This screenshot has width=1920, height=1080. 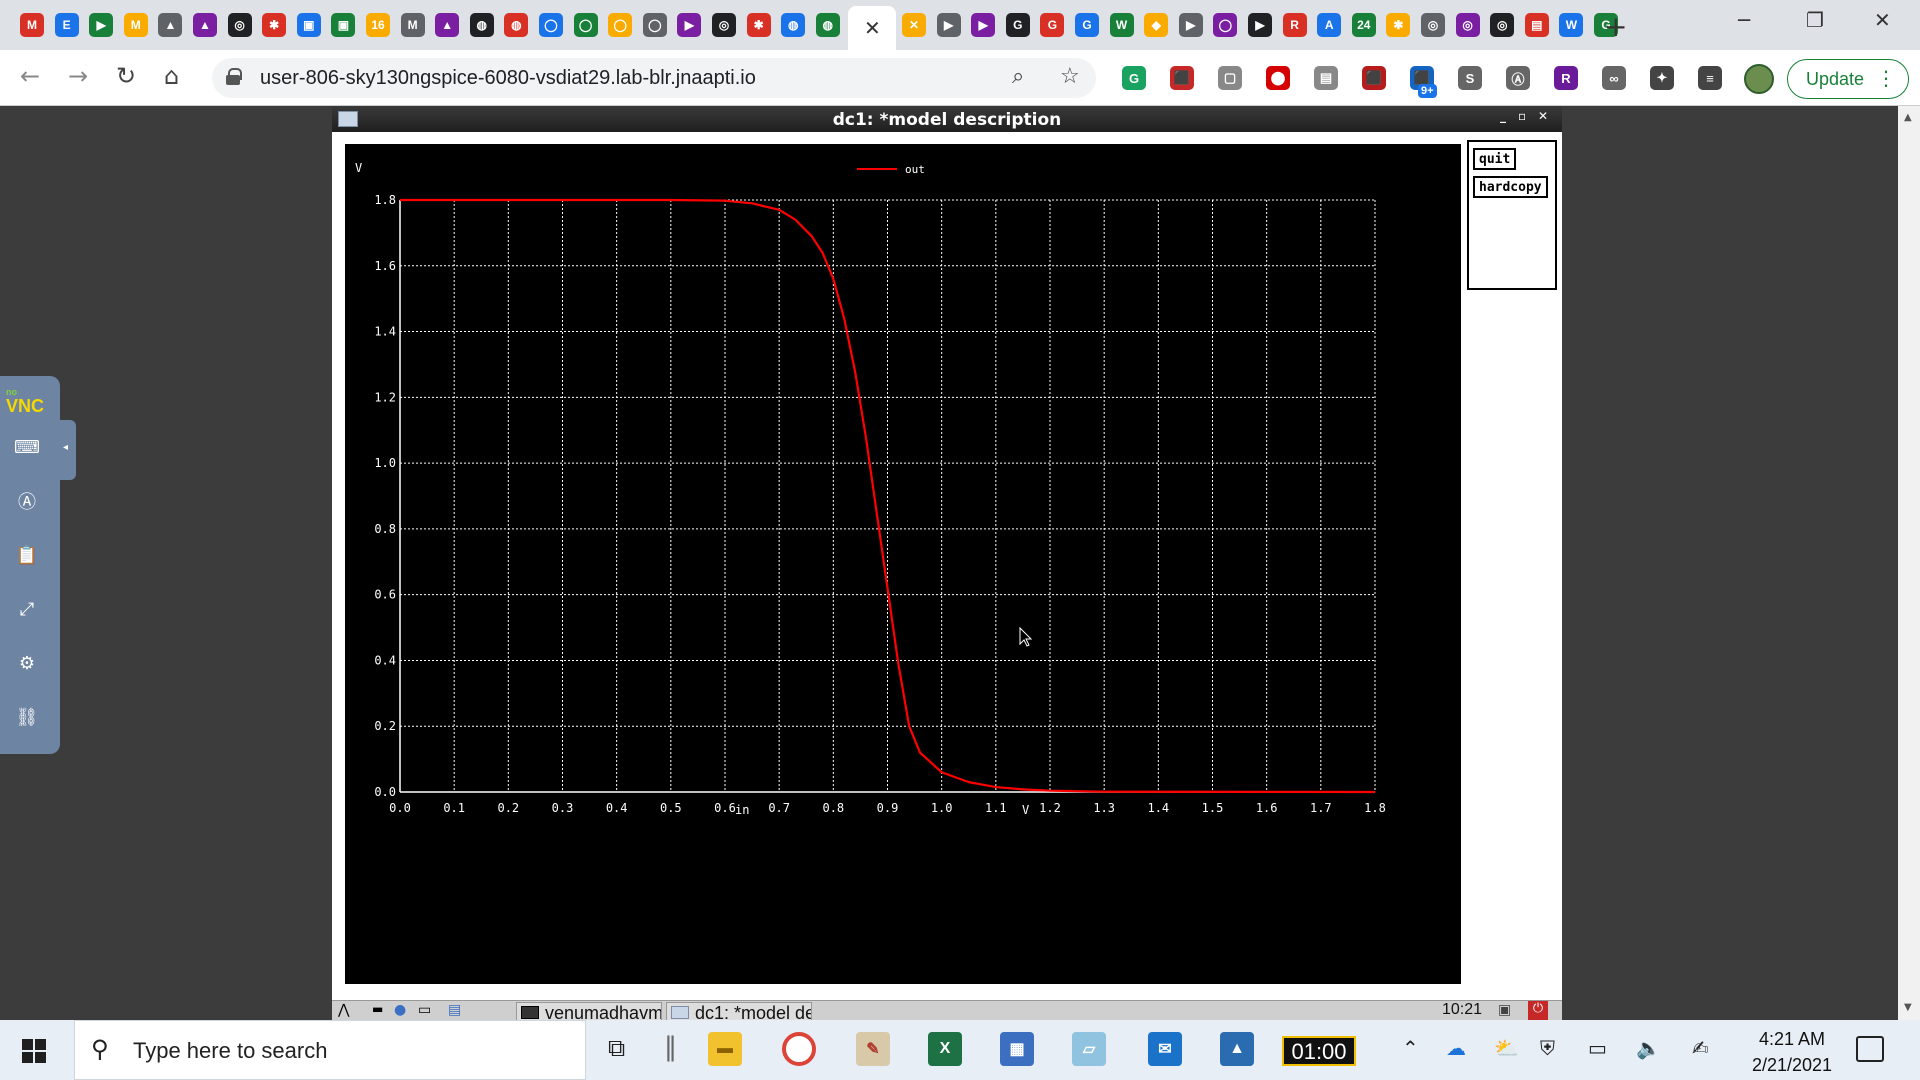 What do you see at coordinates (27, 447) in the screenshot?
I see `extra-keys-icon: ⌨` at bounding box center [27, 447].